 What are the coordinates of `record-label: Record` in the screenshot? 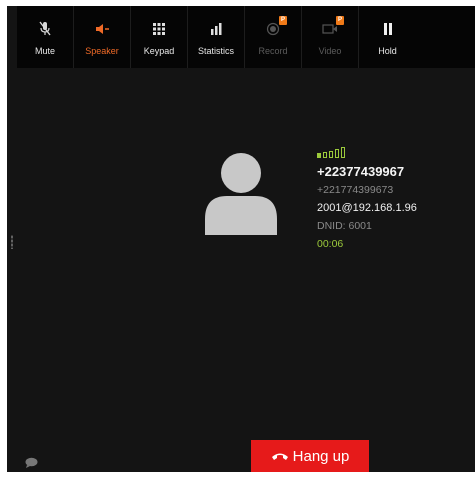 It's located at (273, 51).